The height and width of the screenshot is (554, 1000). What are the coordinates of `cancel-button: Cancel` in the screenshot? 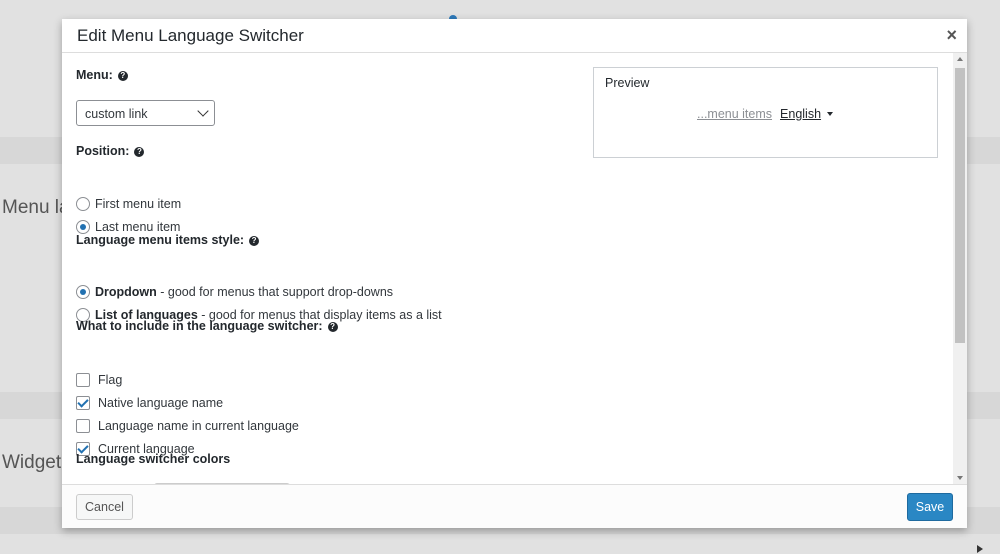 It's located at (104, 507).